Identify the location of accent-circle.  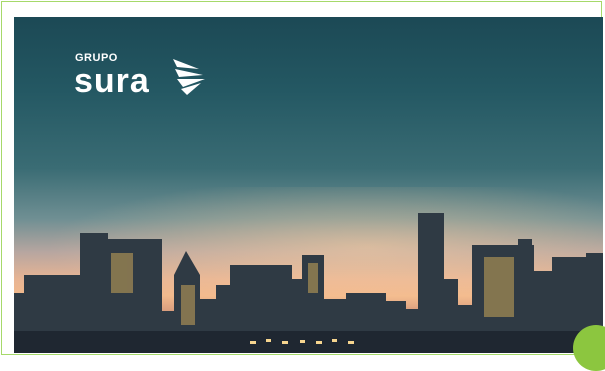
(589, 348).